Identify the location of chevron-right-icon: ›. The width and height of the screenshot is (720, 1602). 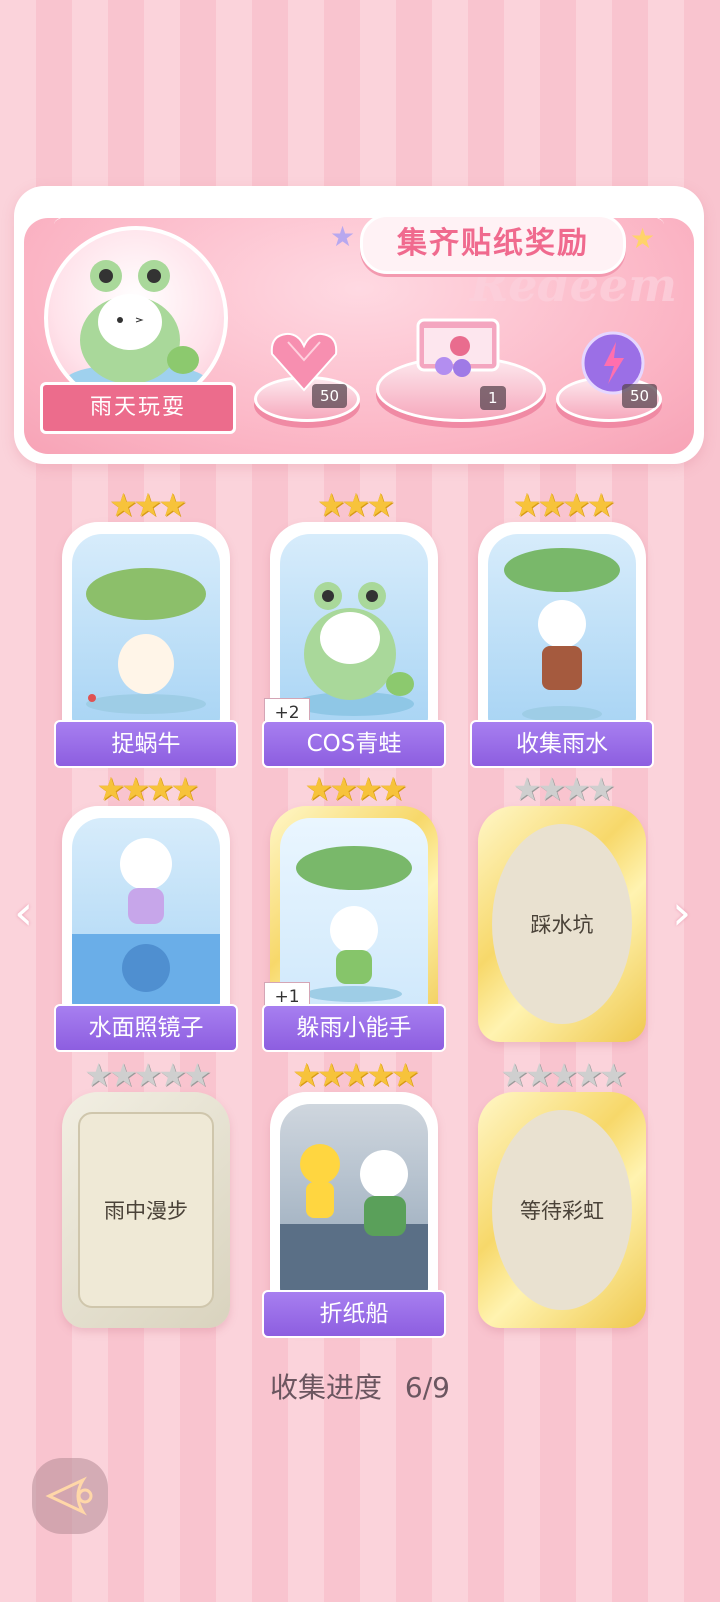
(681, 913).